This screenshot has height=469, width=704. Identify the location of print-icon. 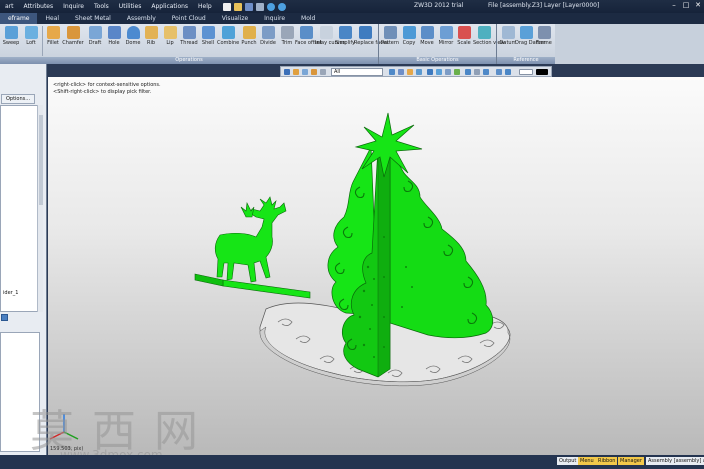
(259, 6).